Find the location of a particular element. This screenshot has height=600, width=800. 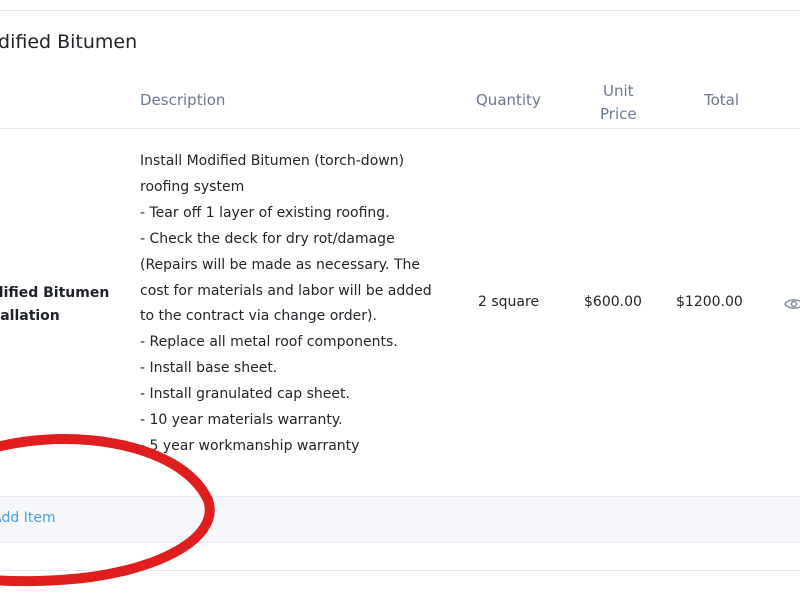

column-header-unit-price: Unit Price is located at coordinates (618, 103).